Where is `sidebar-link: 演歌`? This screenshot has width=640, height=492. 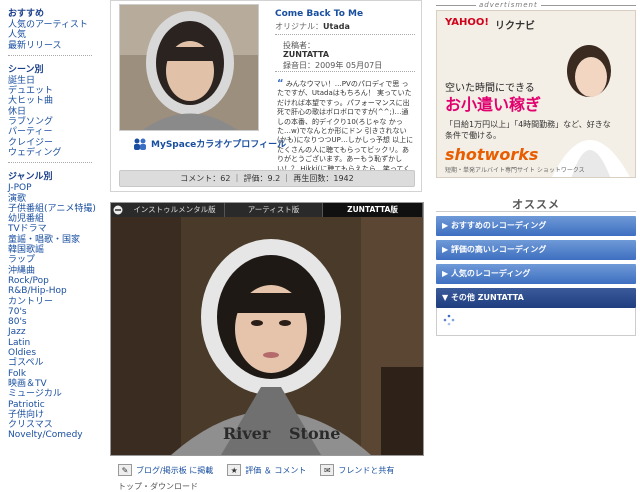 sidebar-link: 演歌 is located at coordinates (54, 199).